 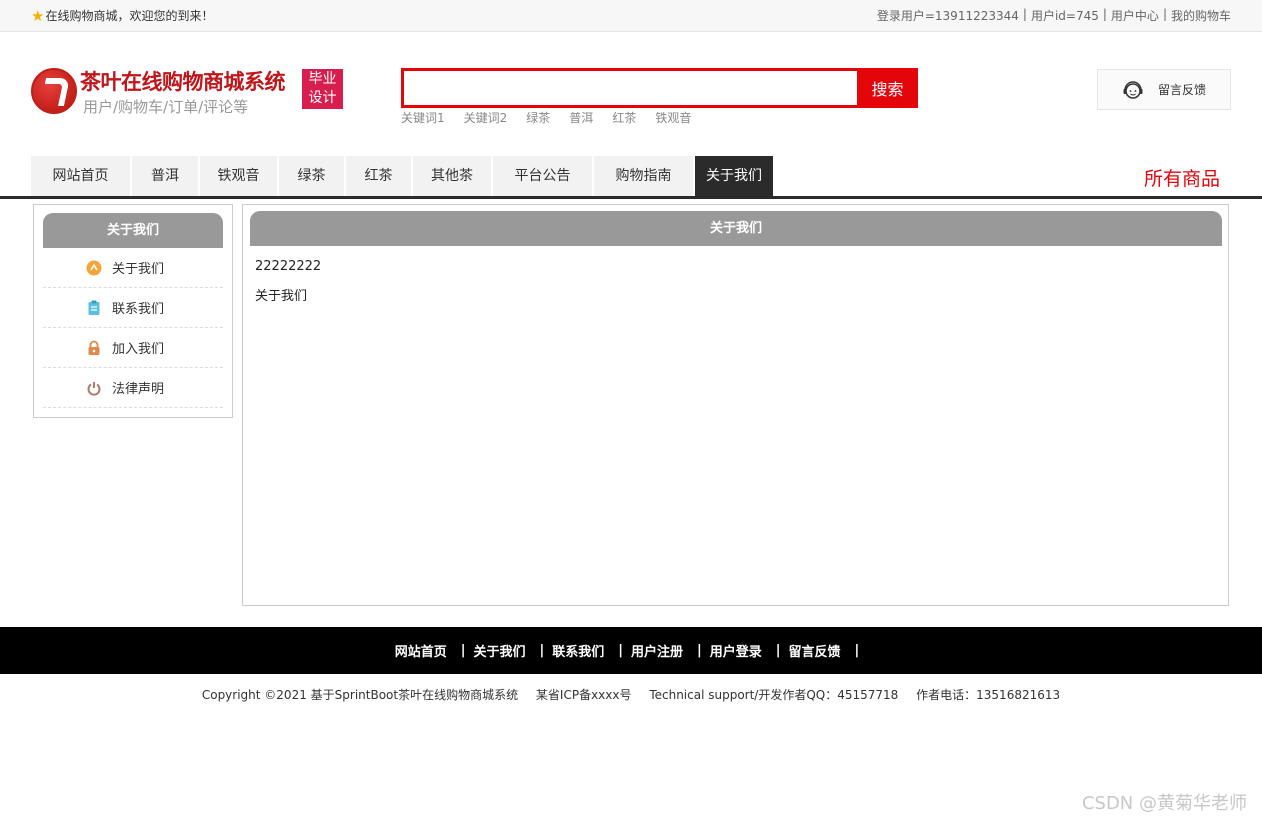 I want to click on search-button: 搜索, so click(x=887, y=88).